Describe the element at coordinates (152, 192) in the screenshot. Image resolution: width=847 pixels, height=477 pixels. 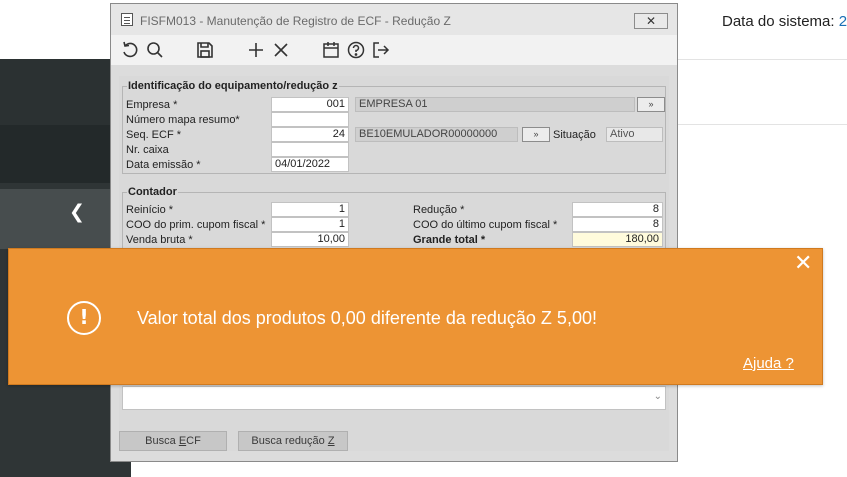
I see `group-title: Contador` at that location.